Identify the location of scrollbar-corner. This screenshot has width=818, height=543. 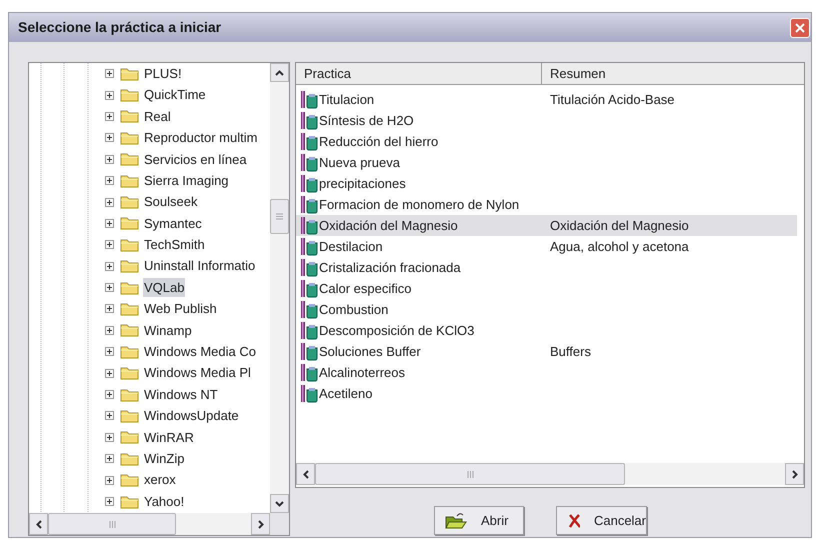
(279, 524).